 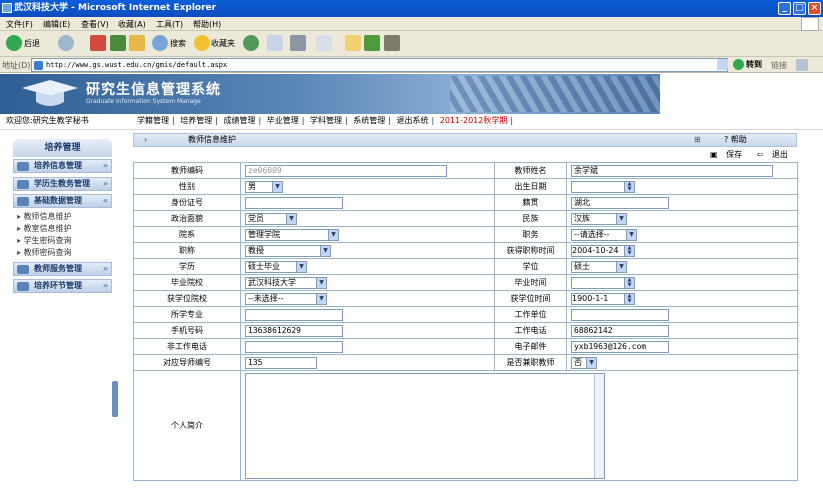 I want to click on favorites-button: 收藏夹, so click(x=223, y=44).